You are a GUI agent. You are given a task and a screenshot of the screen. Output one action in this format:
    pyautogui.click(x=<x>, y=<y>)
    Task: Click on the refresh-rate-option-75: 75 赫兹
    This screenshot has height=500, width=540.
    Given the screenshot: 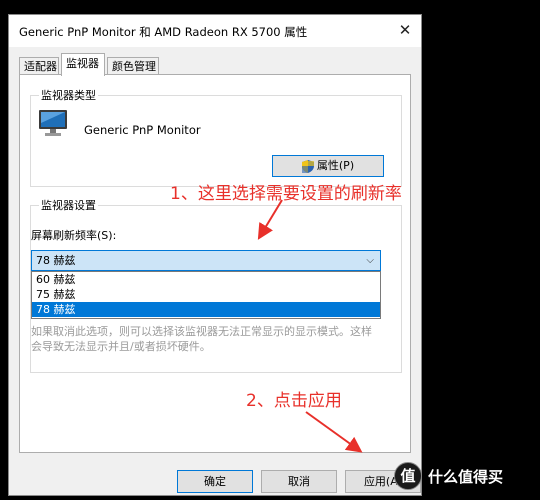 What is the action you would take?
    pyautogui.click(x=206, y=294)
    